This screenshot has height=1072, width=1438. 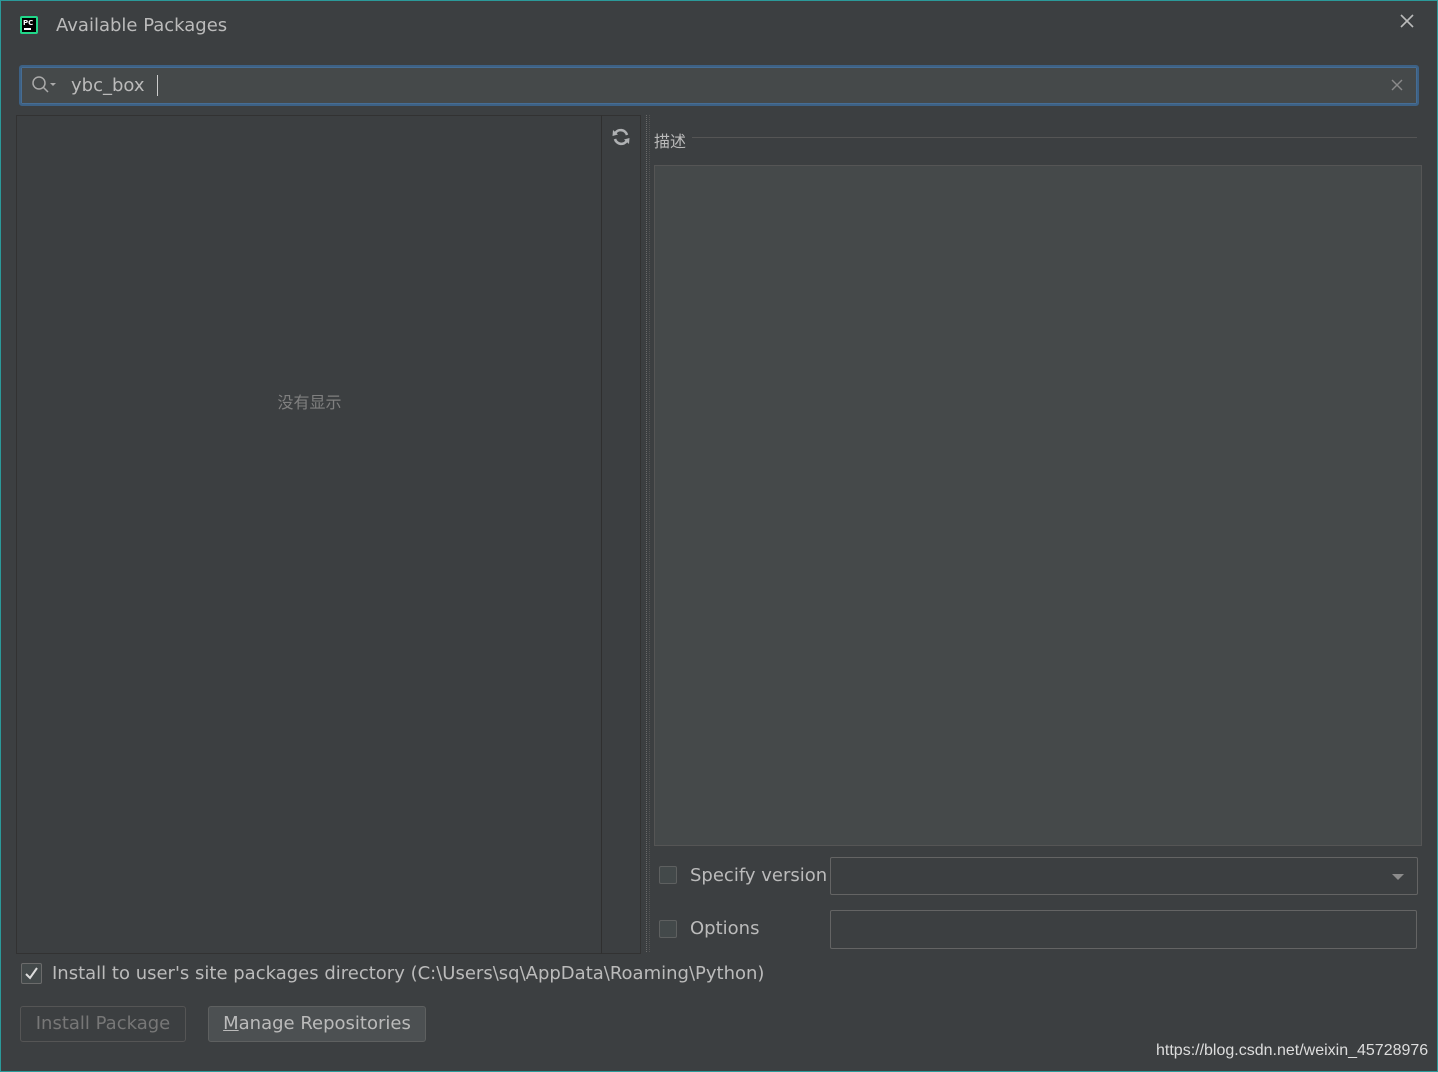 I want to click on empty-list-text: 没有显示, so click(x=309, y=402).